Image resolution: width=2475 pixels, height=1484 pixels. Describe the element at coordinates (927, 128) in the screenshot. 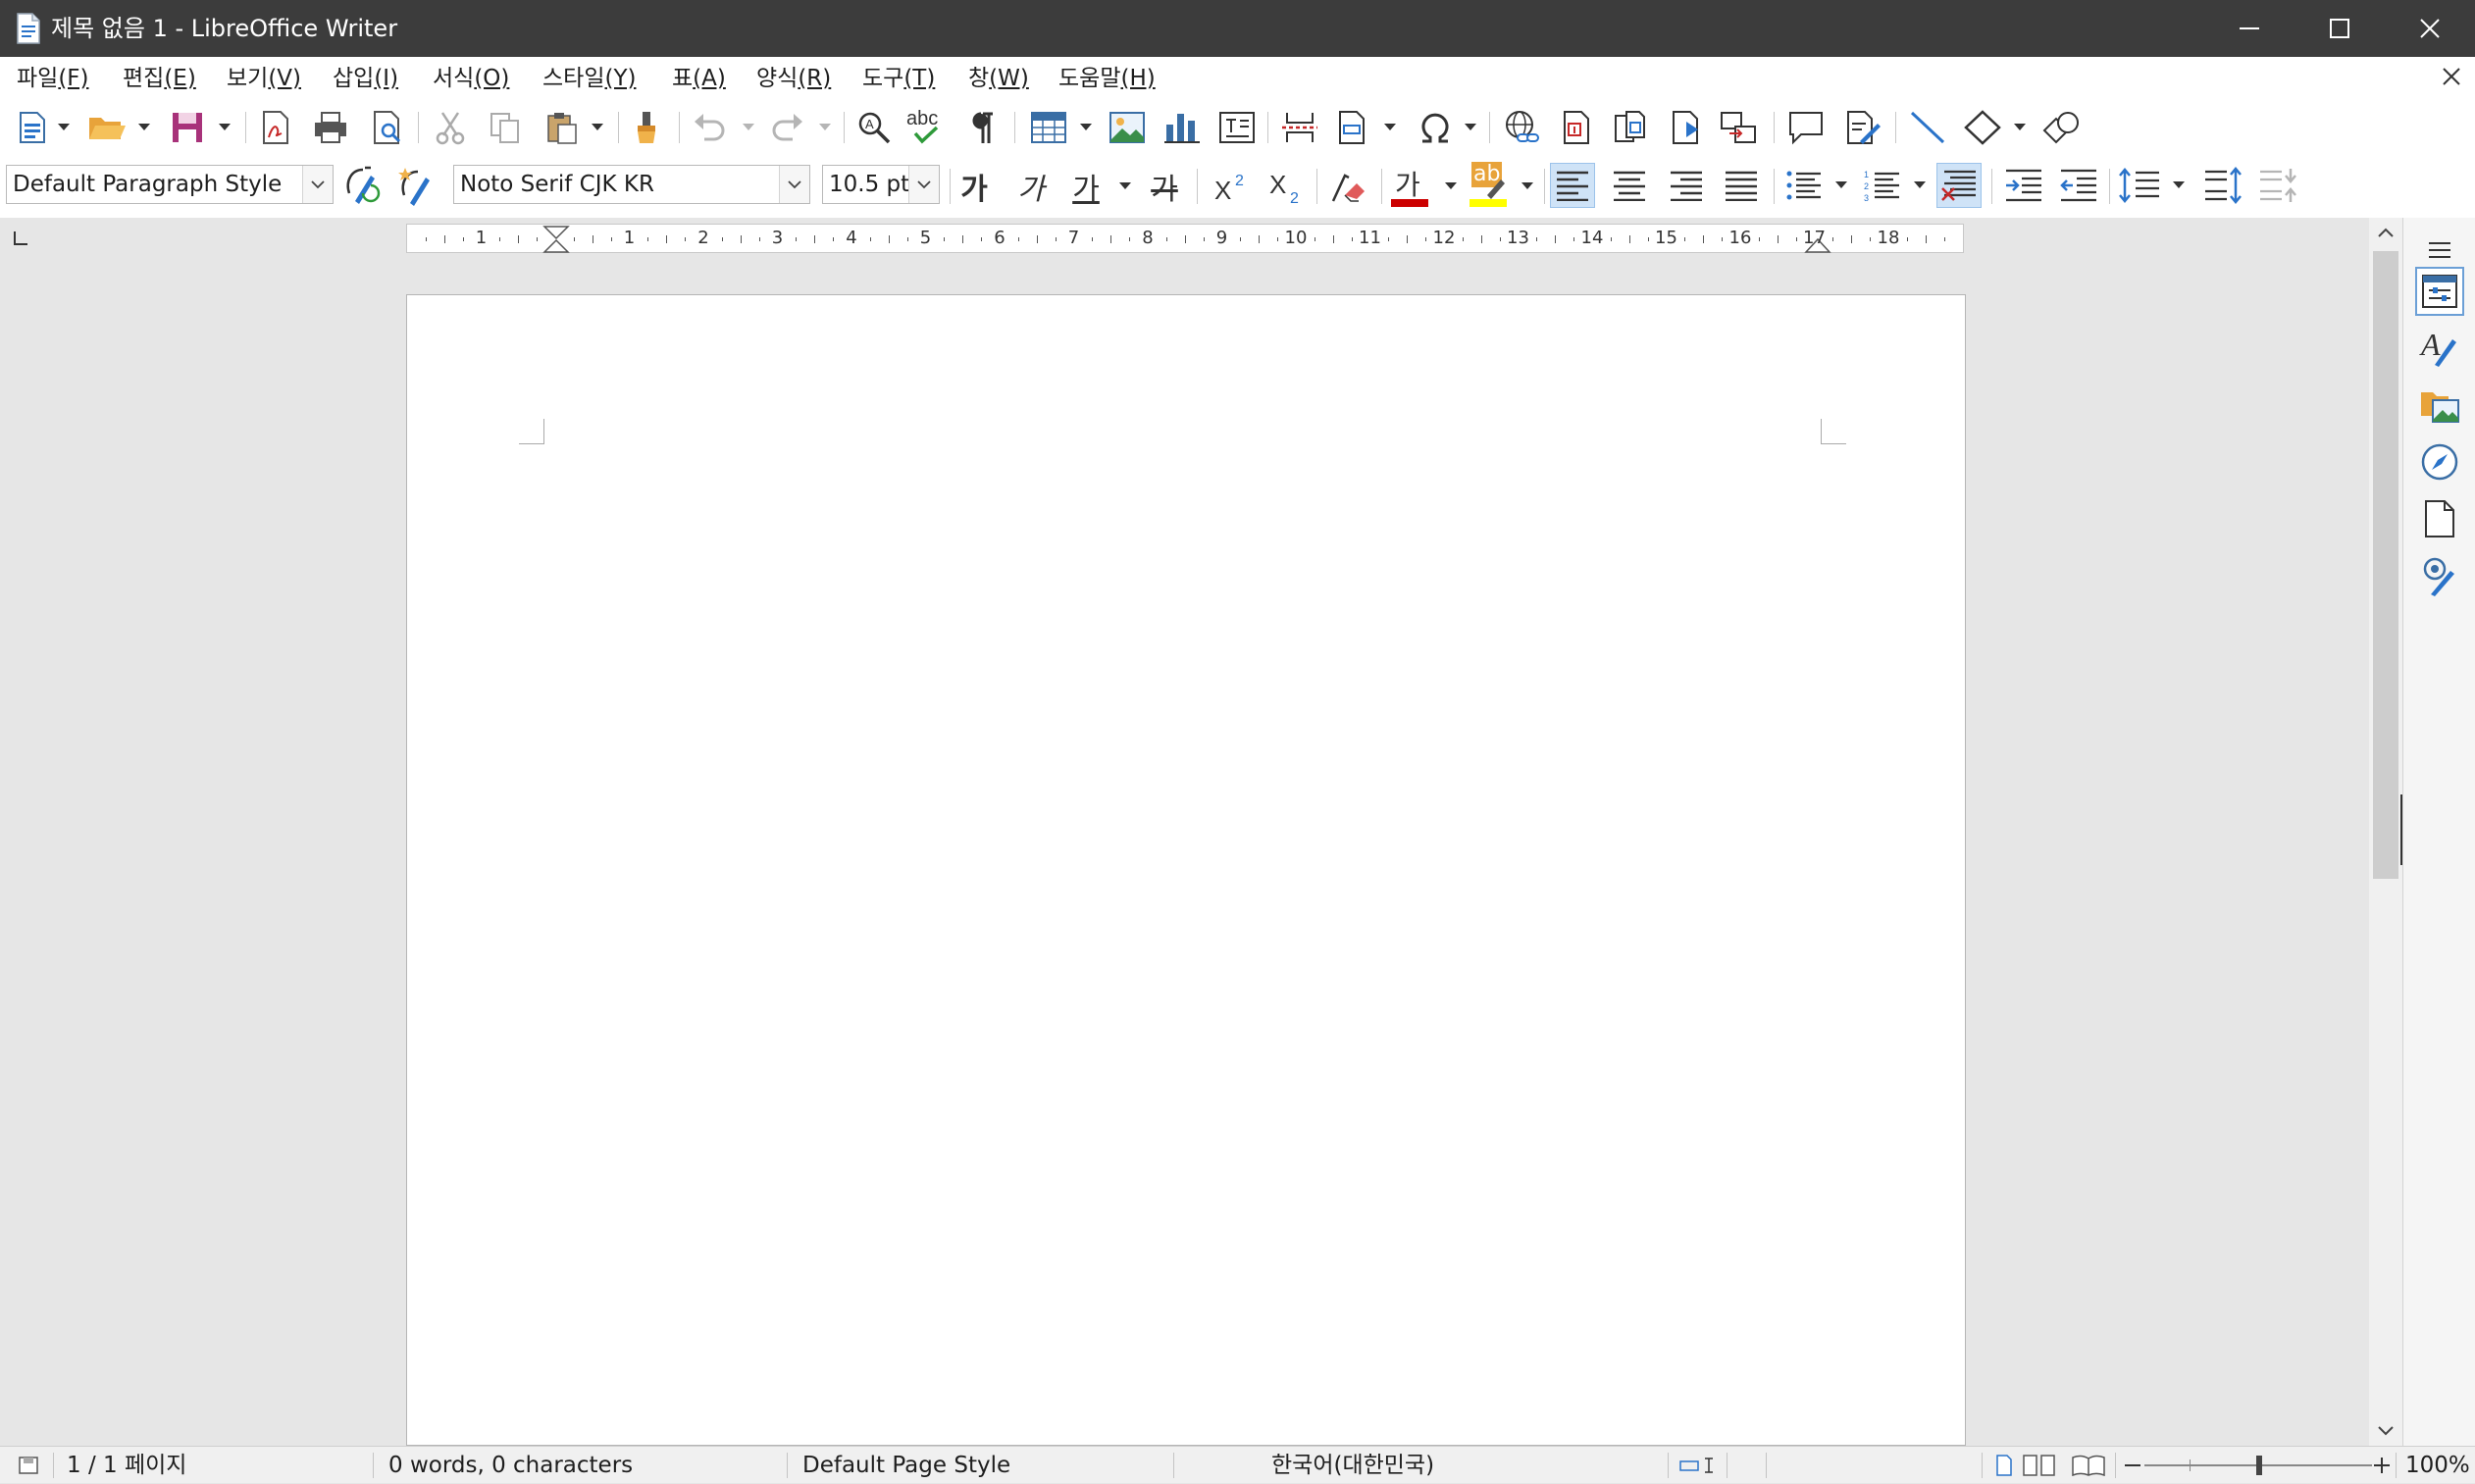

I see `spelling-button: abc` at that location.